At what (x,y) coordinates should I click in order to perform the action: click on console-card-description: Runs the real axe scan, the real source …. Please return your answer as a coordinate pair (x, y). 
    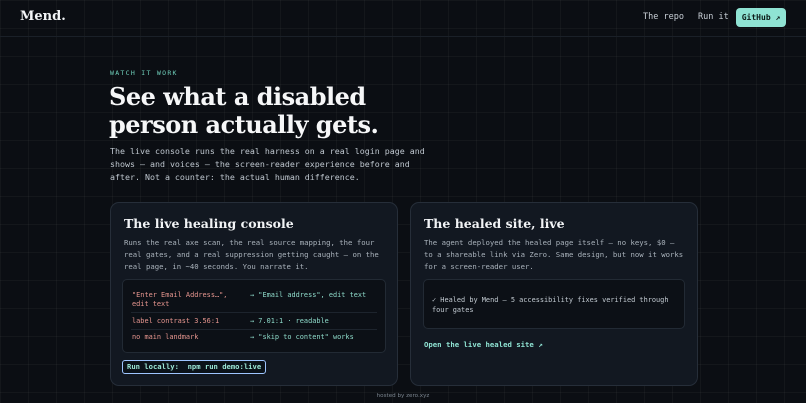
    Looking at the image, I should click on (251, 254).